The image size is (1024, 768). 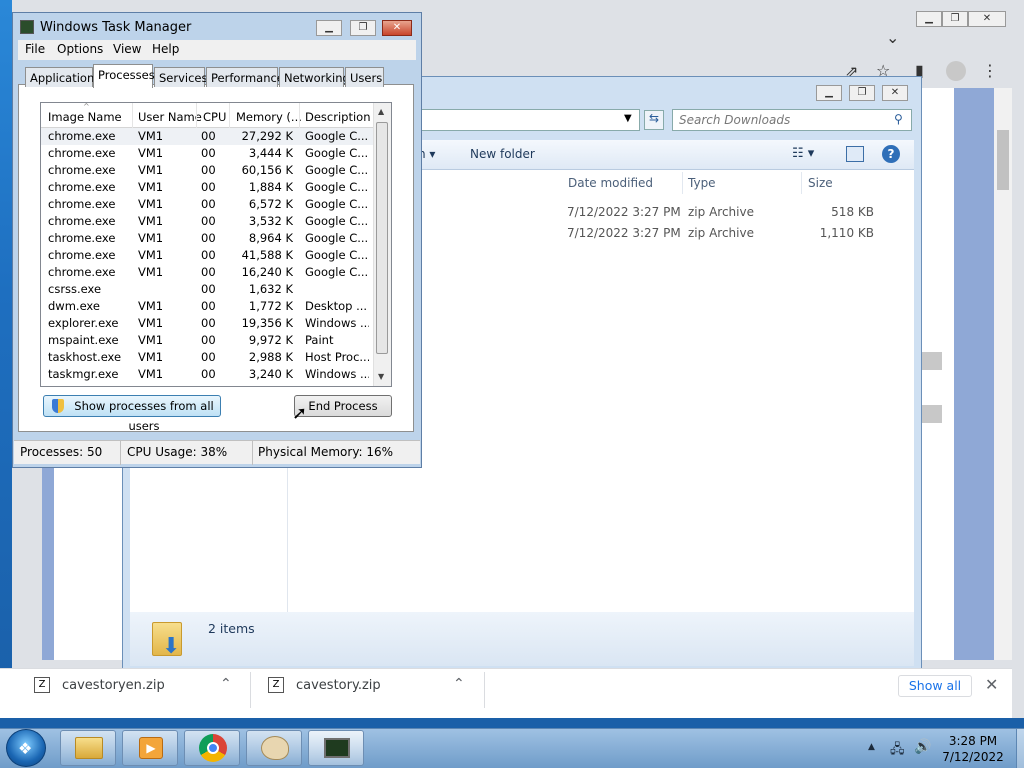 I want to click on show-desktop-button, so click(x=1020, y=748).